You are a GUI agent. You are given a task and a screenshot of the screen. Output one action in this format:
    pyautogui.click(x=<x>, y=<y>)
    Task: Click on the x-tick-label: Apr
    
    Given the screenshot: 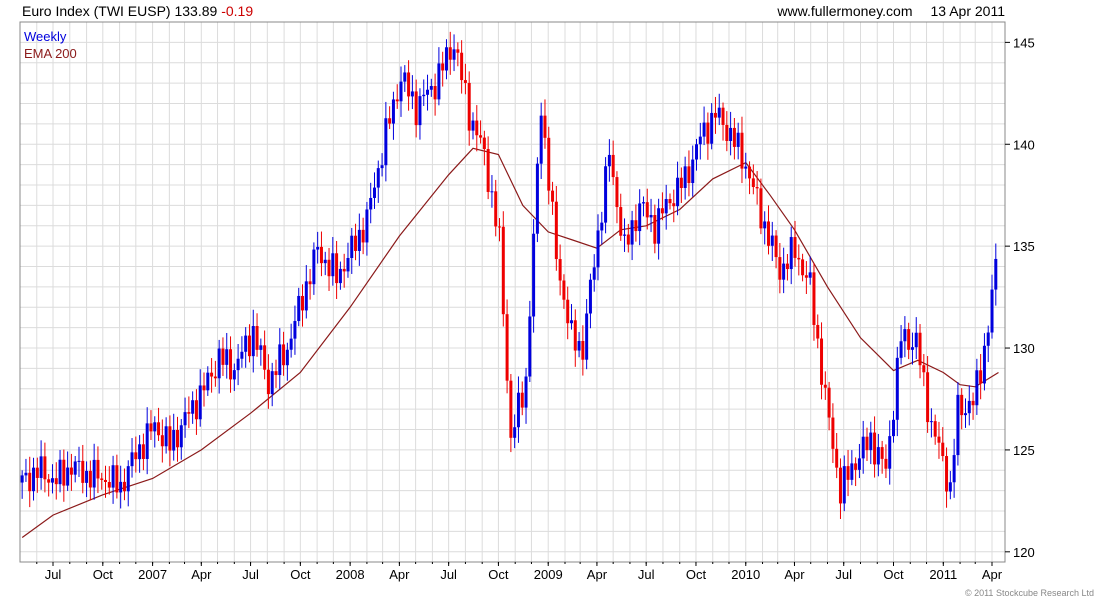 What is the action you would take?
    pyautogui.click(x=794, y=574)
    